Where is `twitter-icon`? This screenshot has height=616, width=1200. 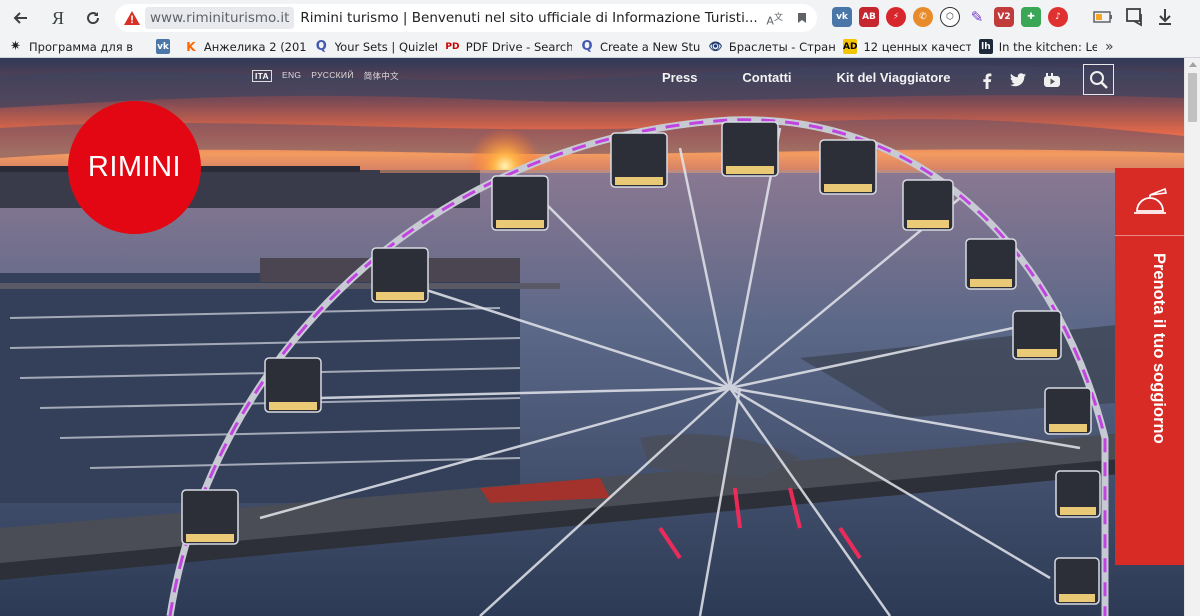 twitter-icon is located at coordinates (1018, 80).